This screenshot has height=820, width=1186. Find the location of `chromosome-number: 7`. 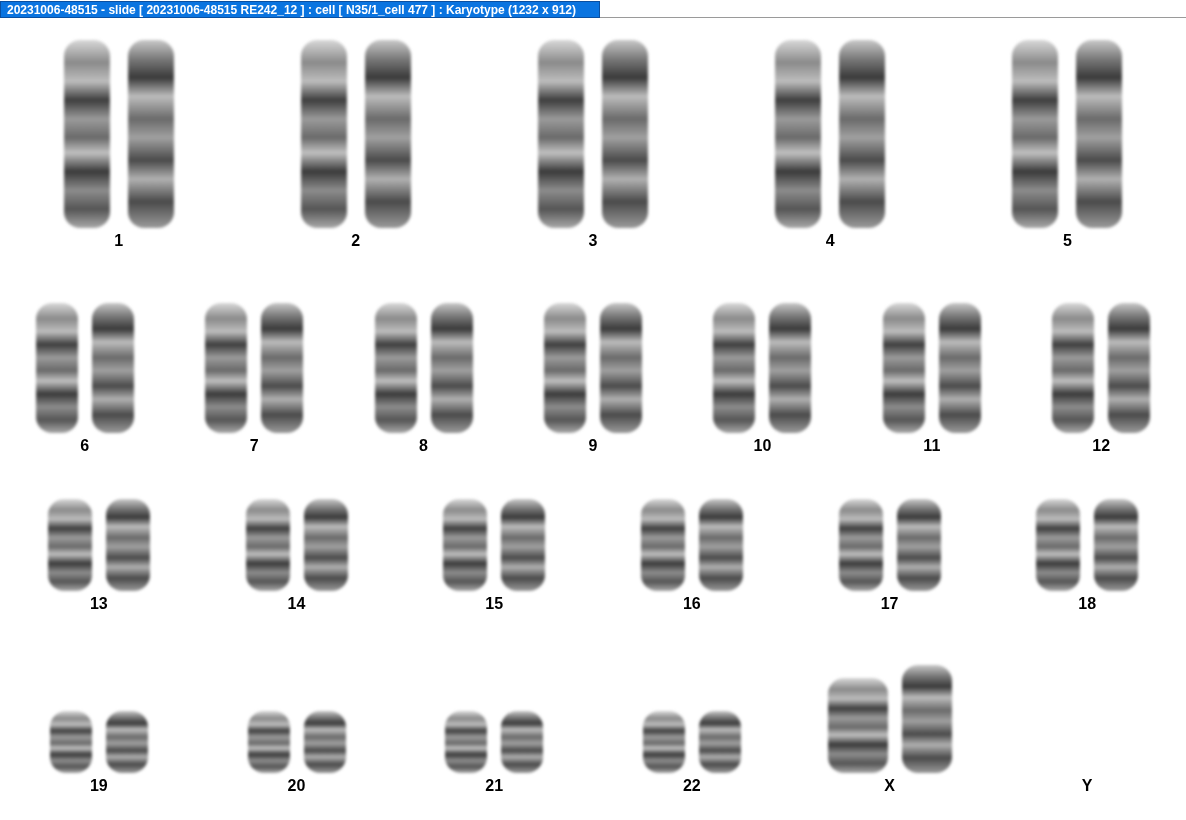

chromosome-number: 7 is located at coordinates (254, 446).